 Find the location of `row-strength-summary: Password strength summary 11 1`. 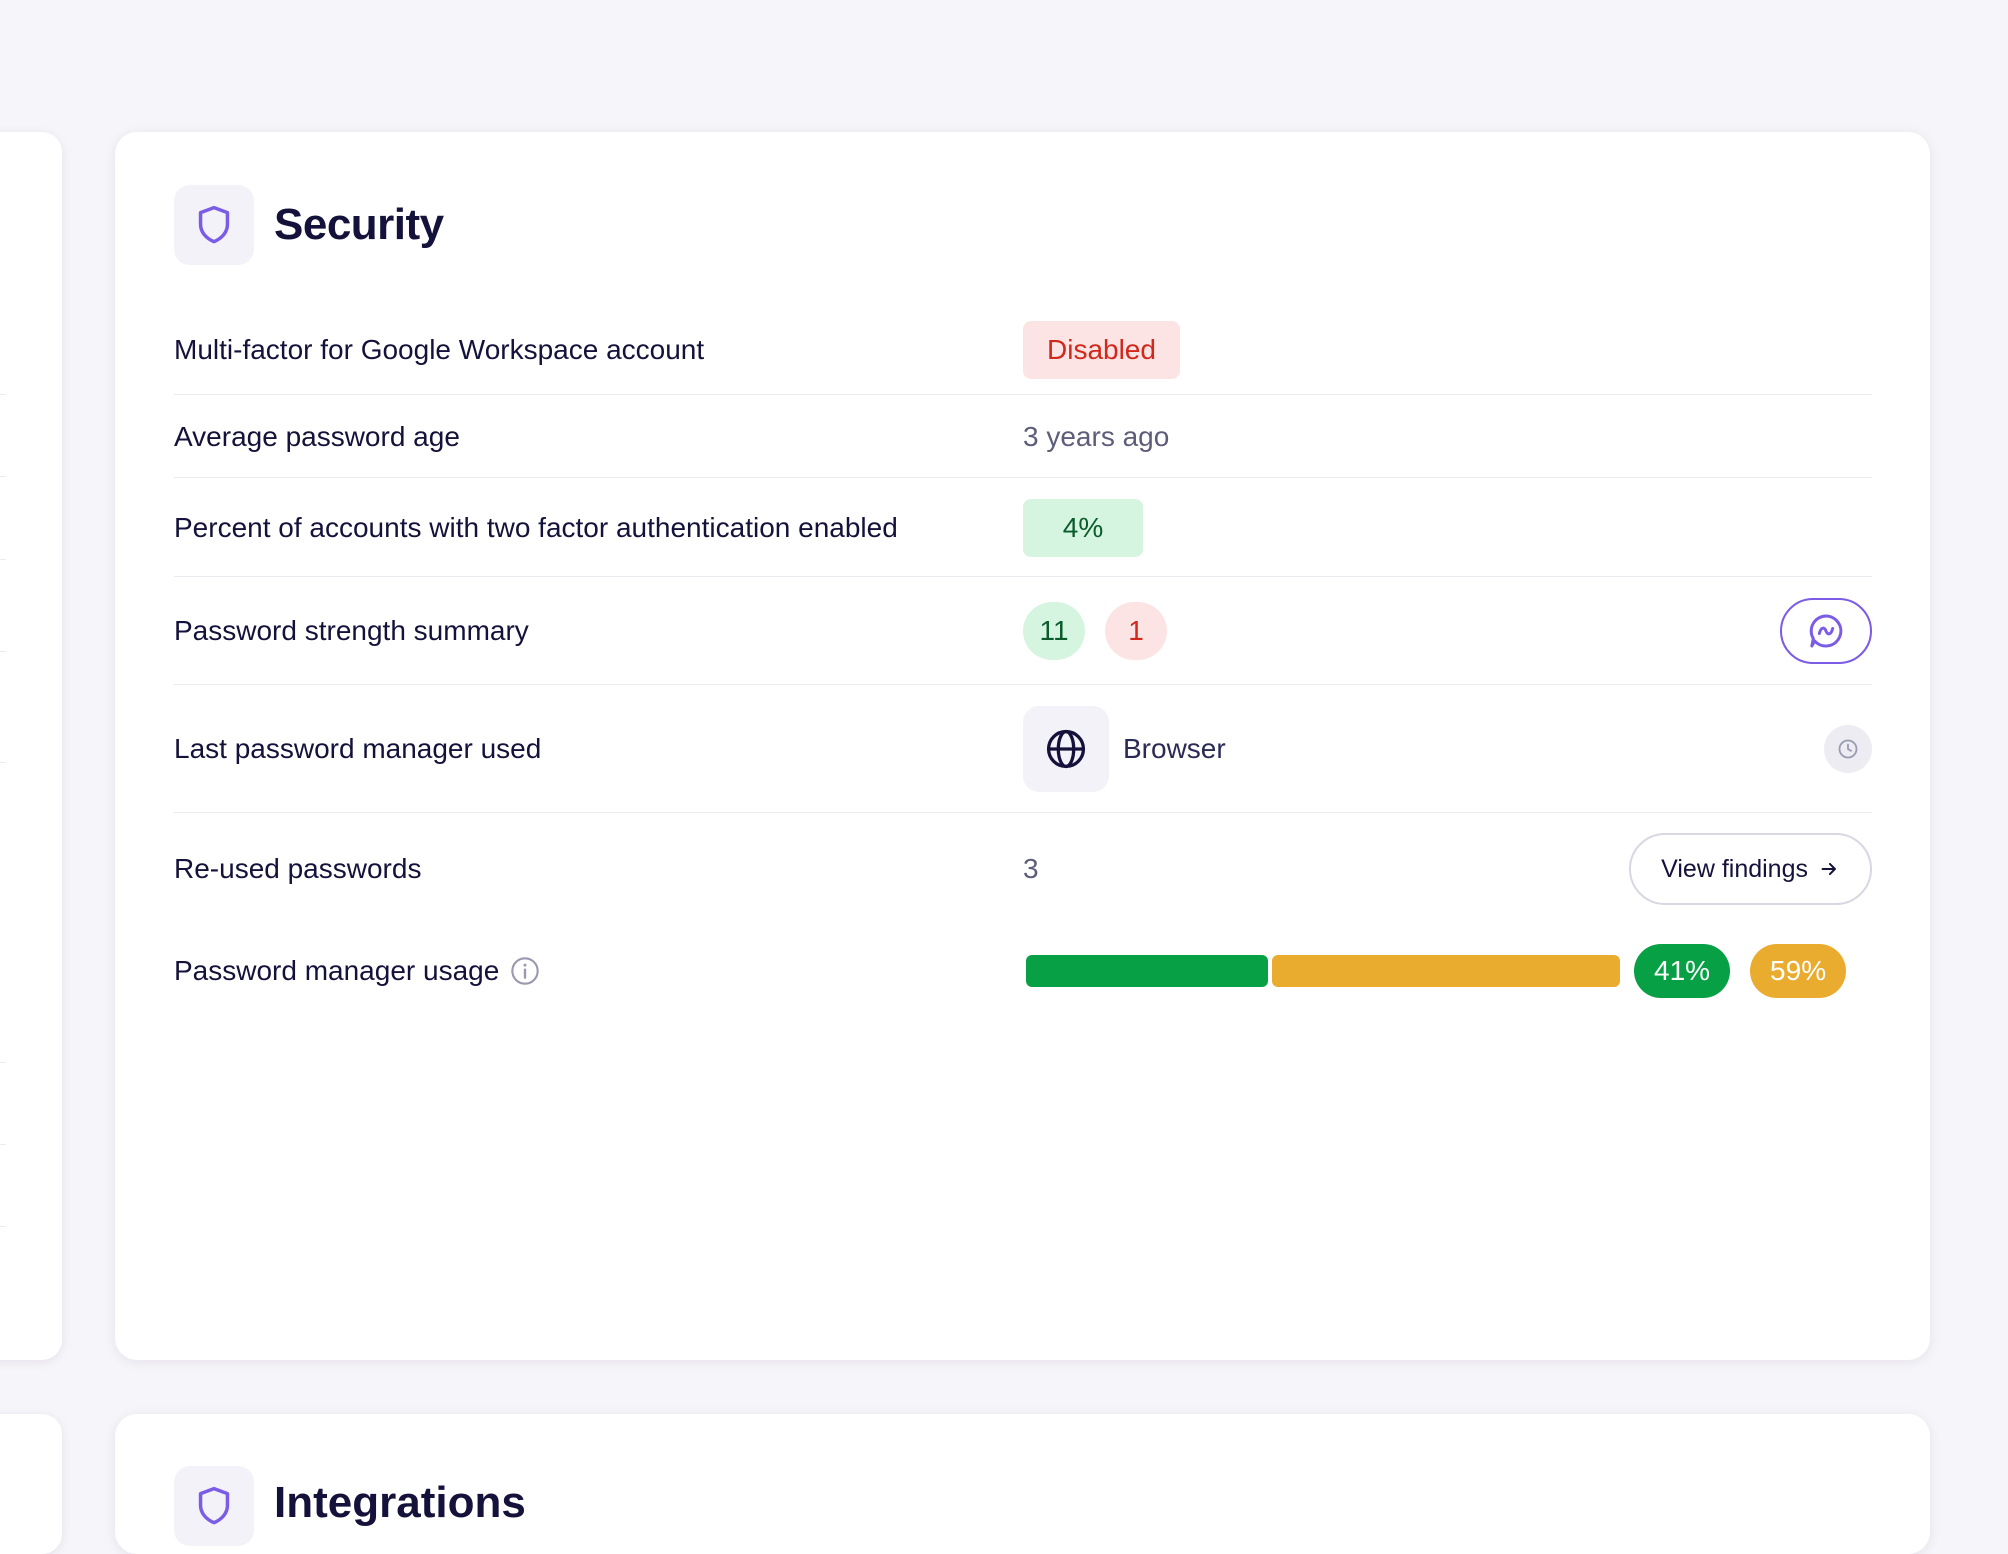

row-strength-summary: Password strength summary 11 1 is located at coordinates (1023, 631).